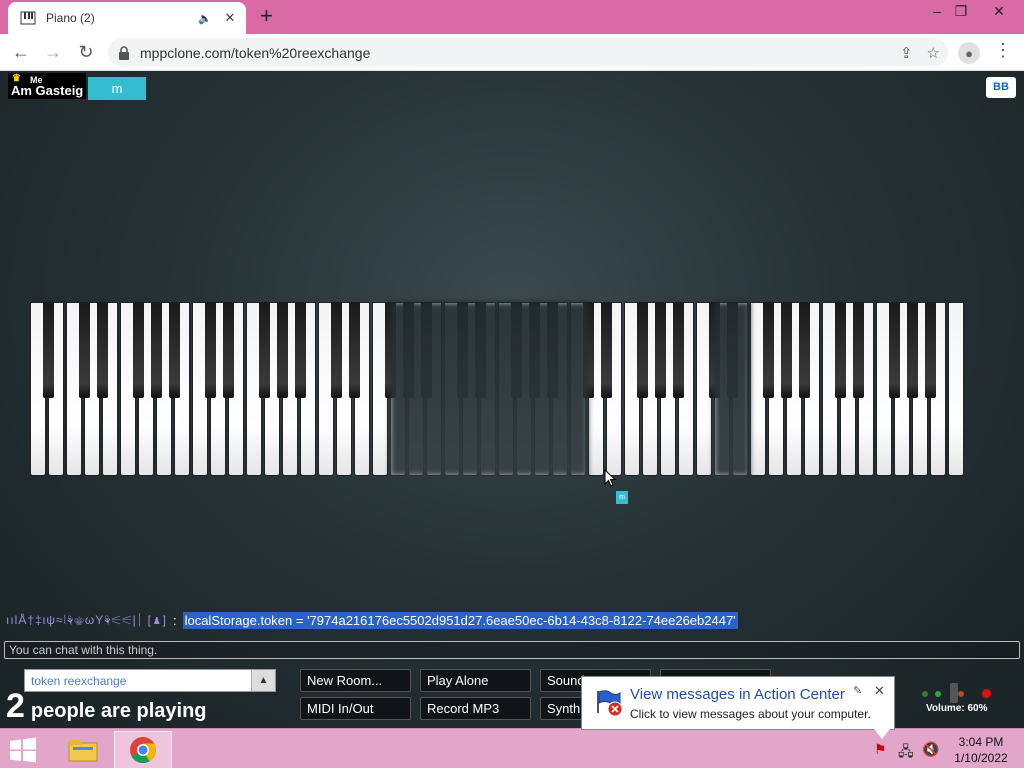 This screenshot has width=1024, height=768. Describe the element at coordinates (956, 389) in the screenshot. I see `white-key` at that location.